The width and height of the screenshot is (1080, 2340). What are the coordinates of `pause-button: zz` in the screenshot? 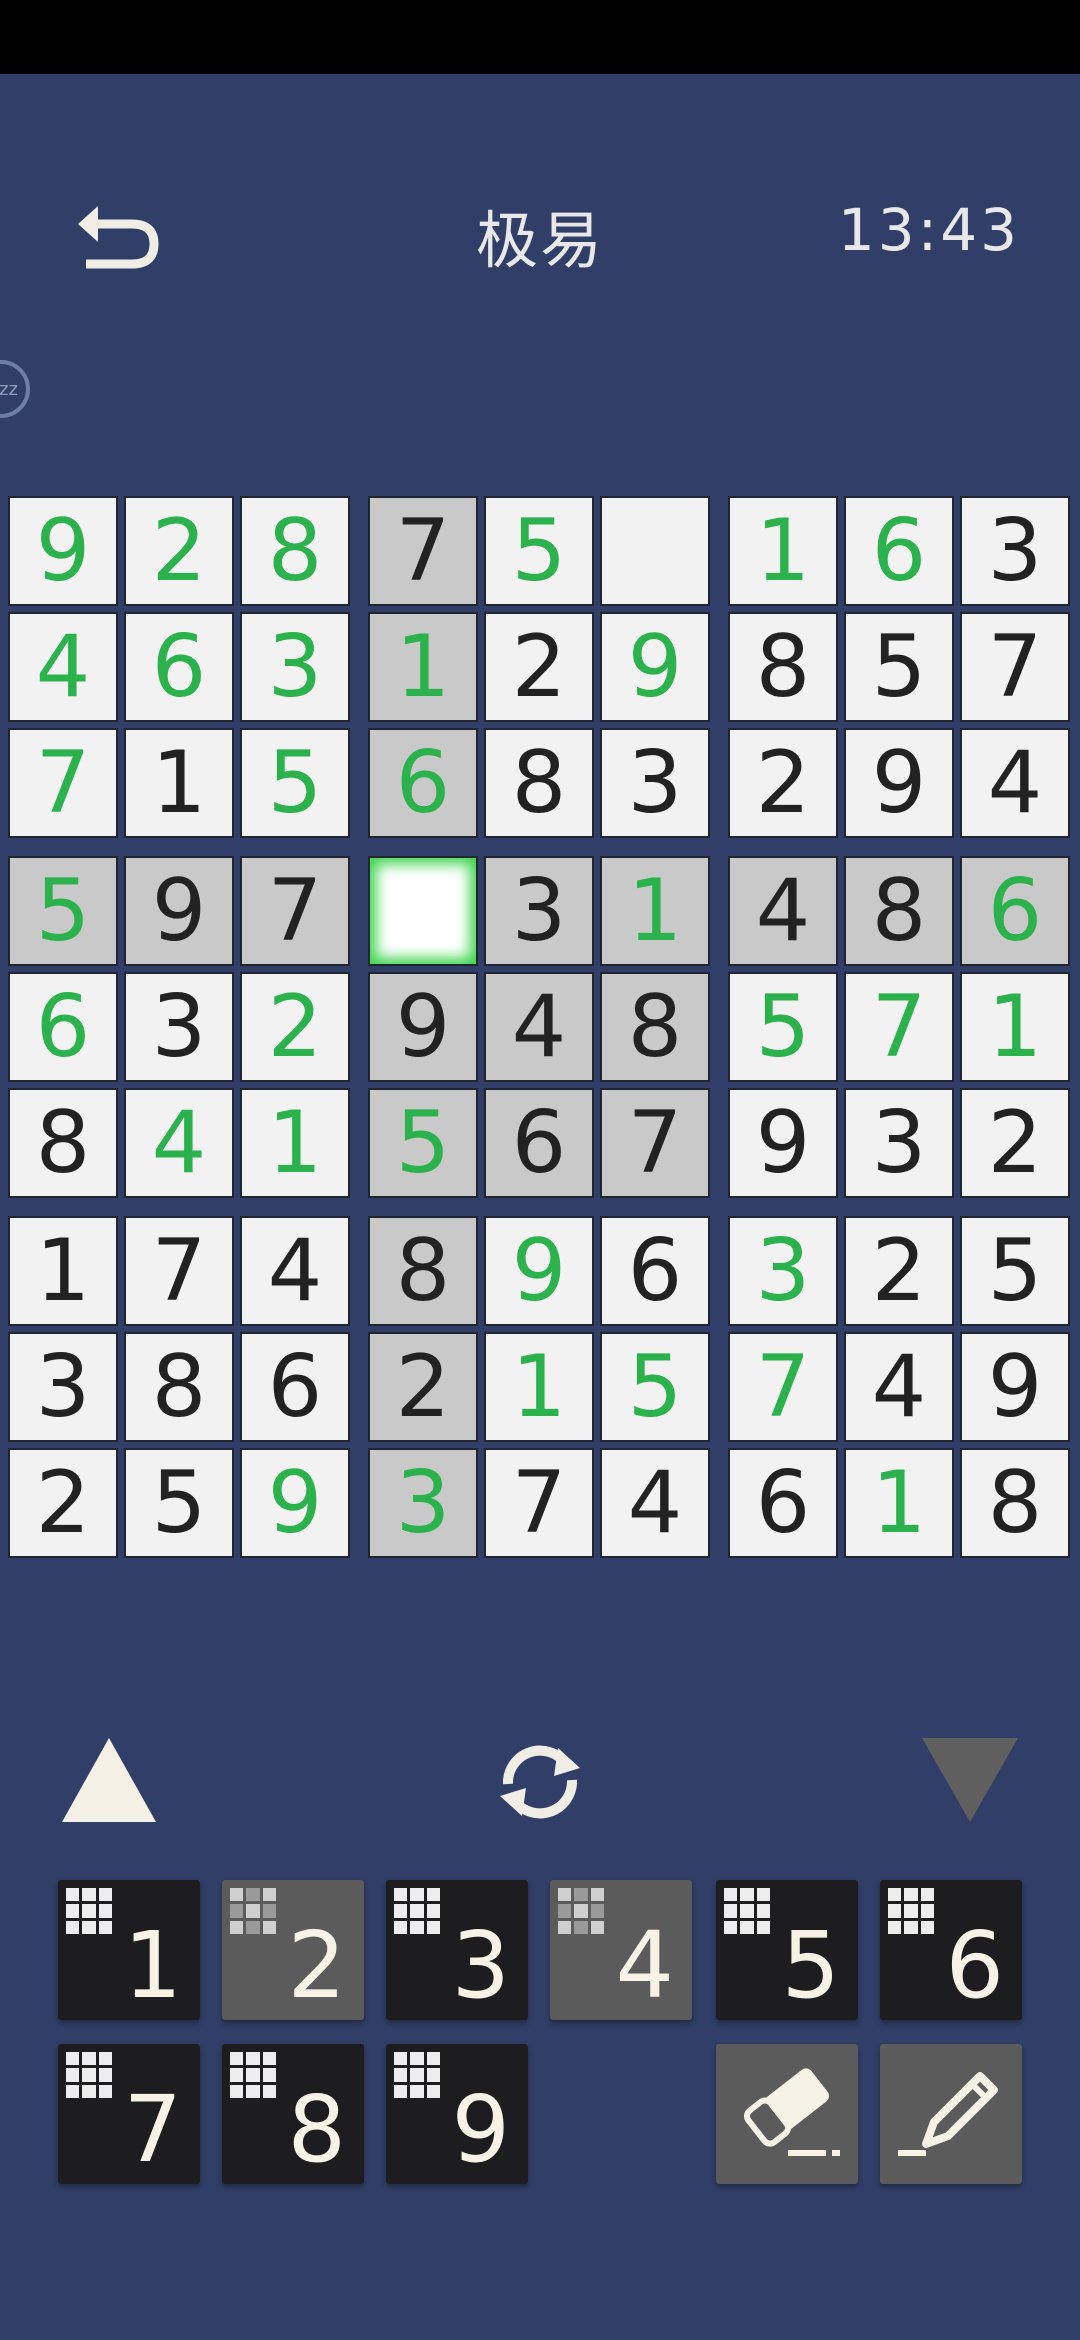 It's located at (15, 389).